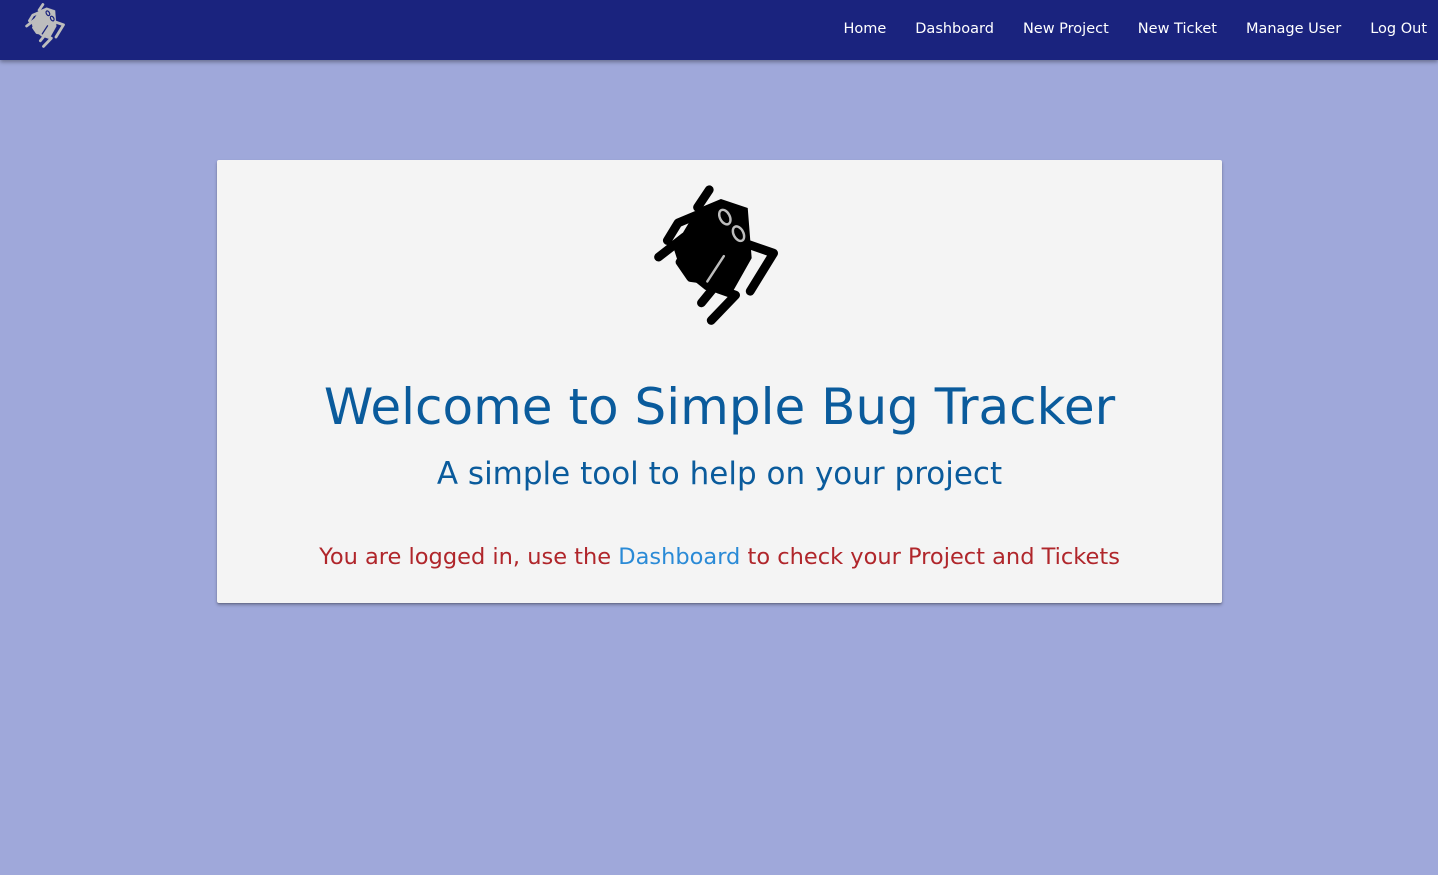  What do you see at coordinates (954, 29) in the screenshot?
I see `nav-link-dashboard: Dashboard` at bounding box center [954, 29].